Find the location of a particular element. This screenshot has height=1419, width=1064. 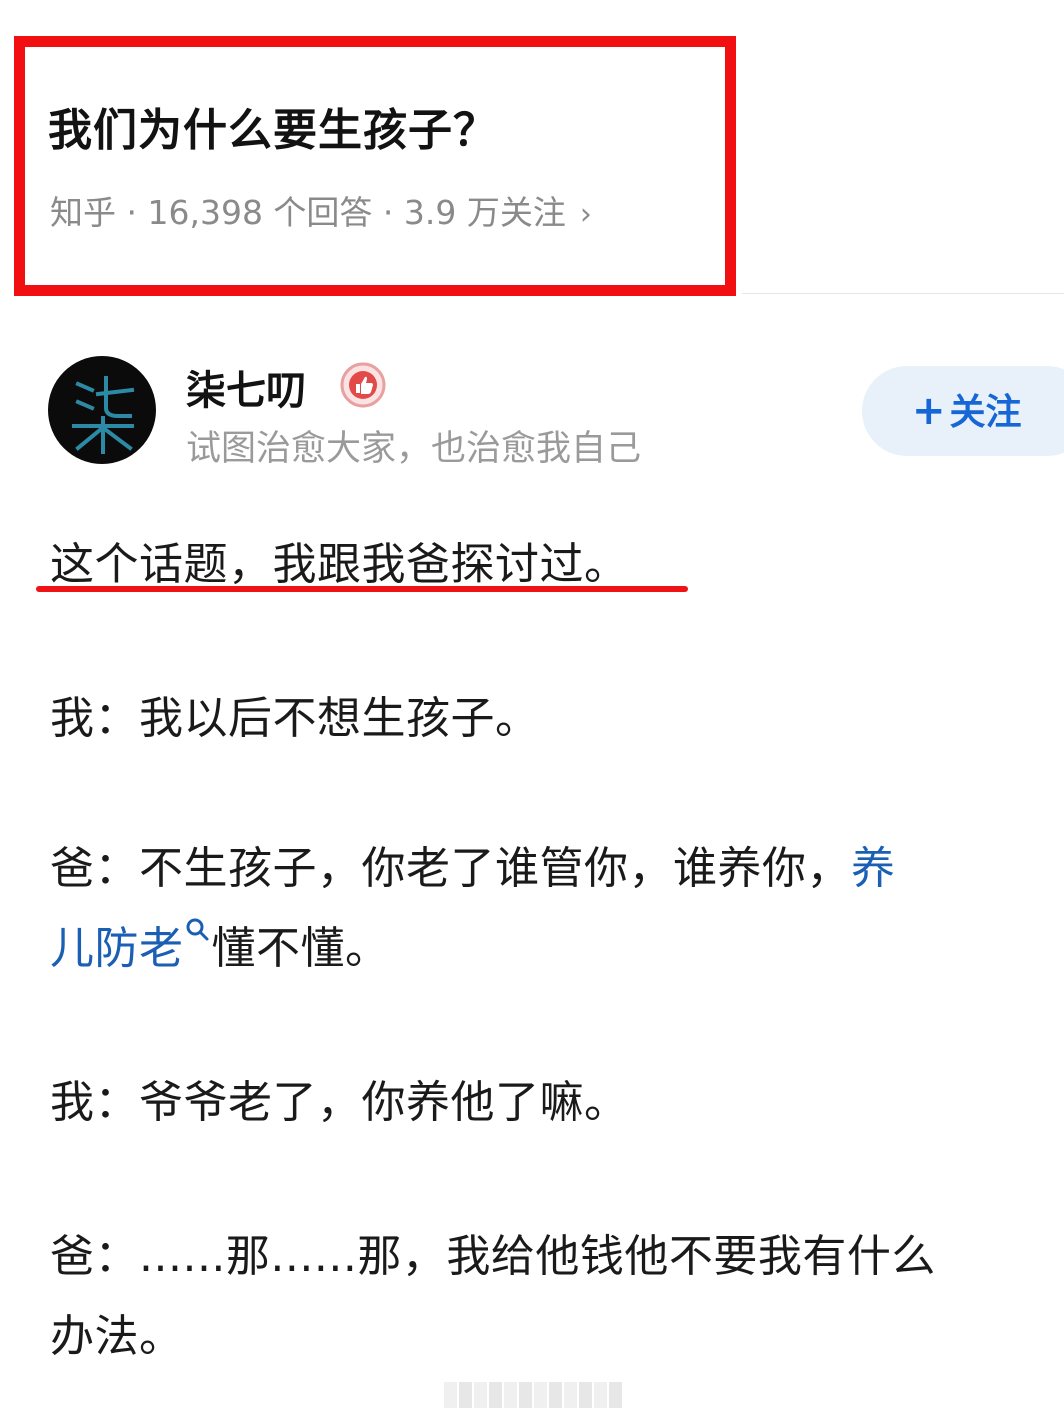

avatar-glyph-icon is located at coordinates (103, 415).